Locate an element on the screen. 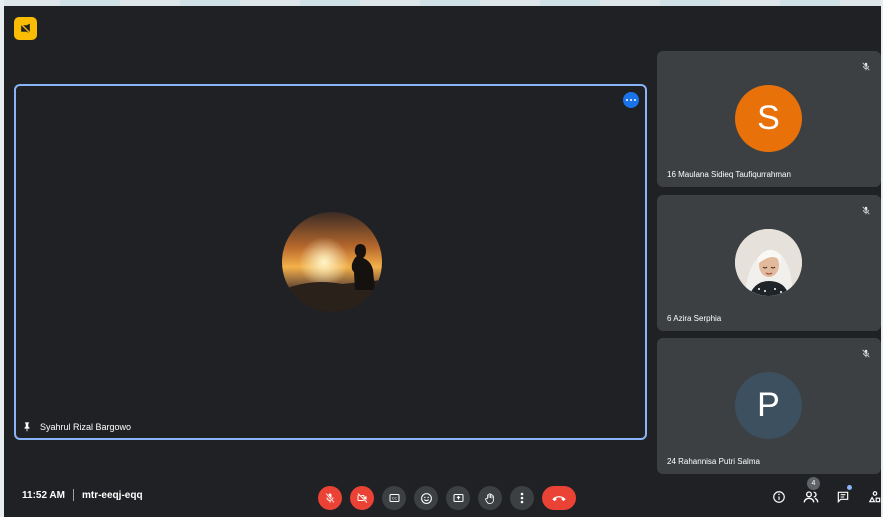 The width and height of the screenshot is (883, 517). hijab-portrait-photo-icon is located at coordinates (768, 262).